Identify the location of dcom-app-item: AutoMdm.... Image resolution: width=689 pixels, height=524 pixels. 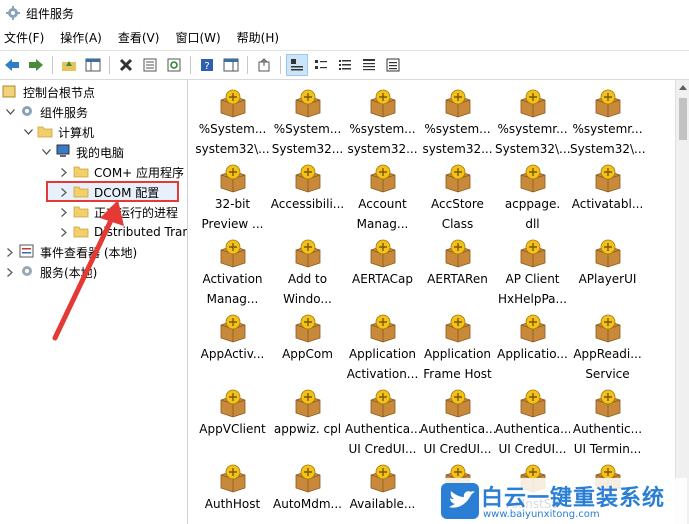
(307, 490).